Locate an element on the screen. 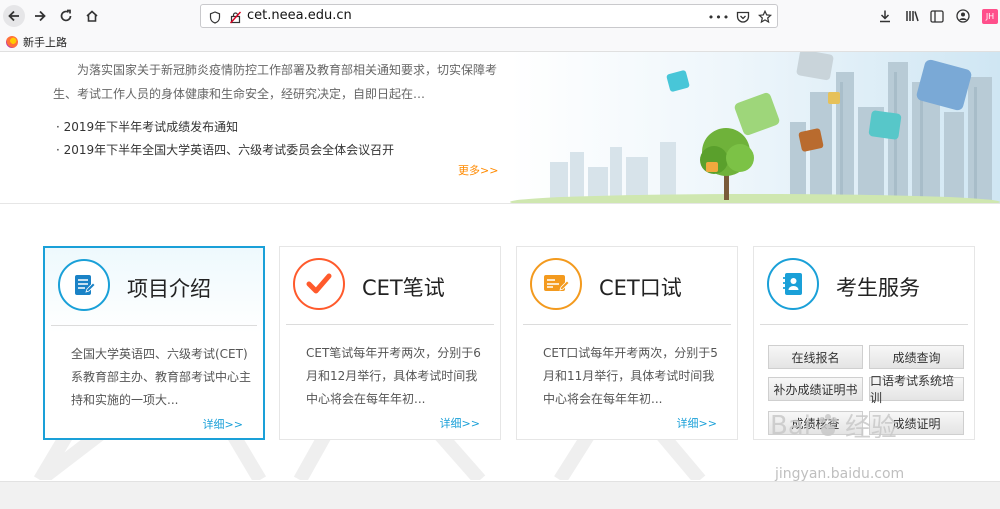  reissue-certificate-button: 补办成绩证明书 is located at coordinates (815, 389).